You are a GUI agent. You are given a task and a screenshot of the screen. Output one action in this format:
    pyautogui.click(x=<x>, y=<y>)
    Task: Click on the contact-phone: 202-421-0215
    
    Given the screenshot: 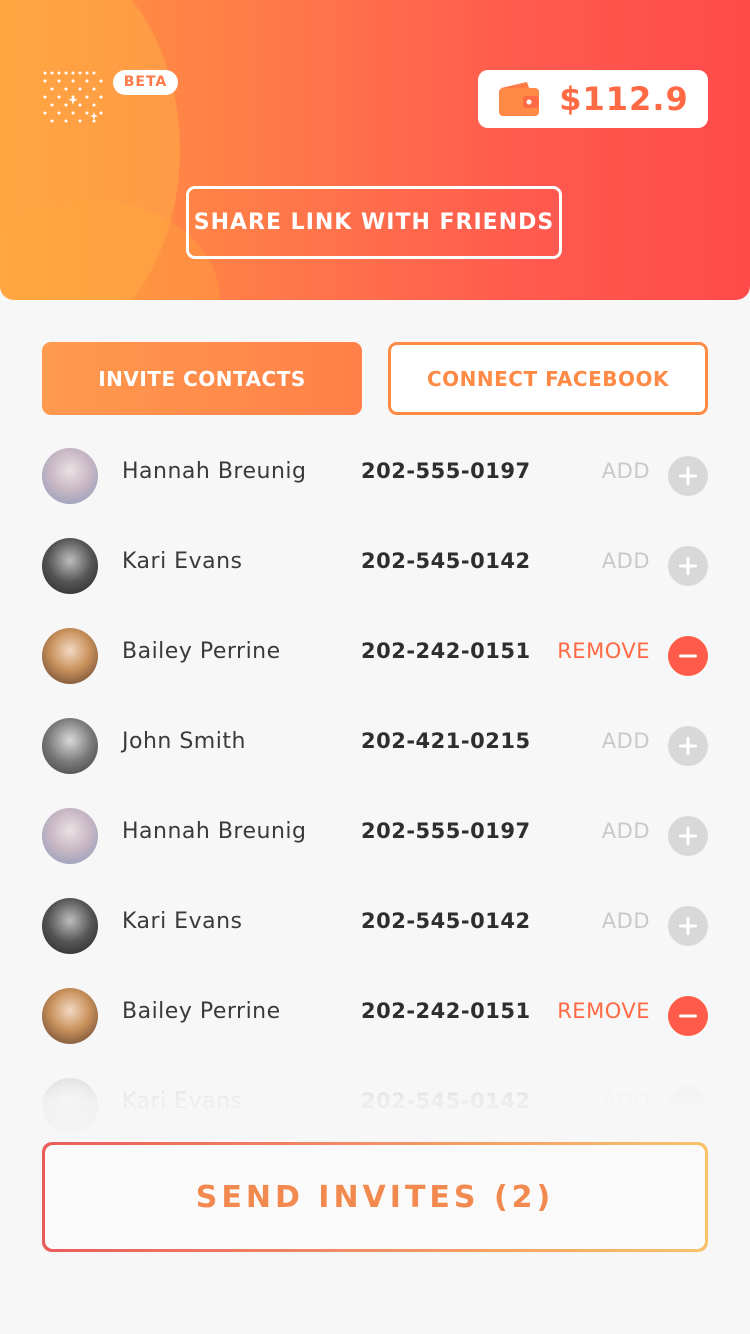 What is the action you would take?
    pyautogui.click(x=446, y=741)
    